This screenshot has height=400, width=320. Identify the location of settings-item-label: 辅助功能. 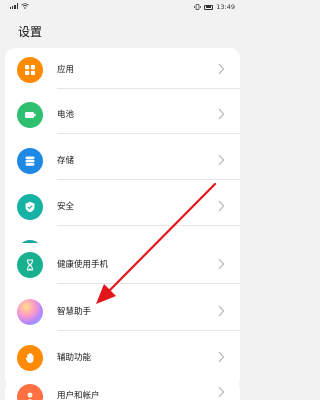
(74, 358).